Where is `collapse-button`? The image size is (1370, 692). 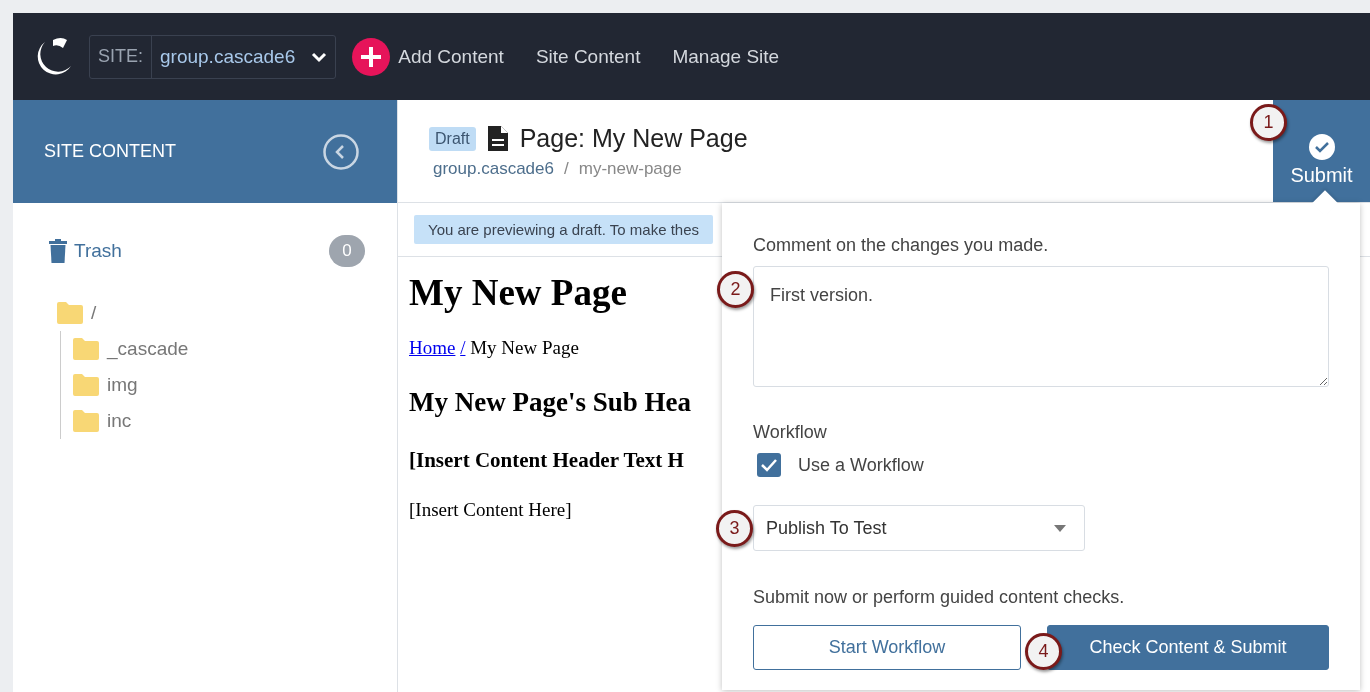
collapse-button is located at coordinates (341, 151).